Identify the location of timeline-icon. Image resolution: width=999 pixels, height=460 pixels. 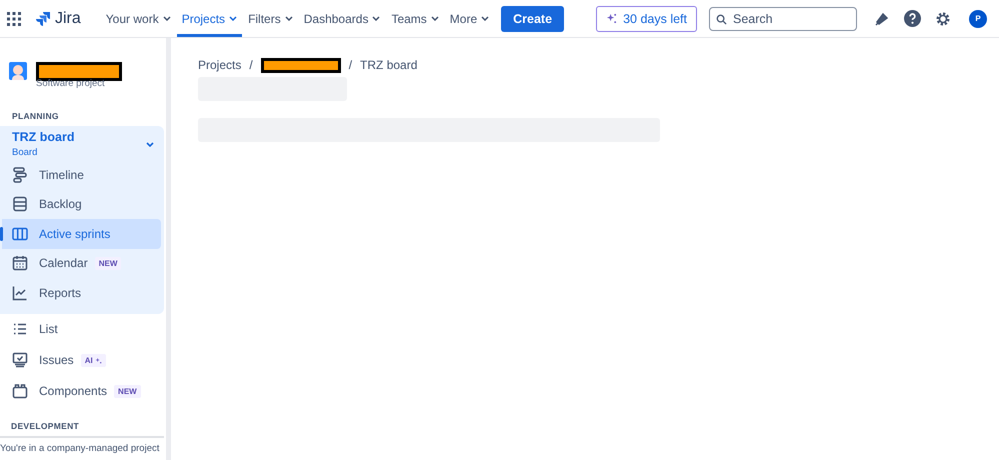
(20, 174).